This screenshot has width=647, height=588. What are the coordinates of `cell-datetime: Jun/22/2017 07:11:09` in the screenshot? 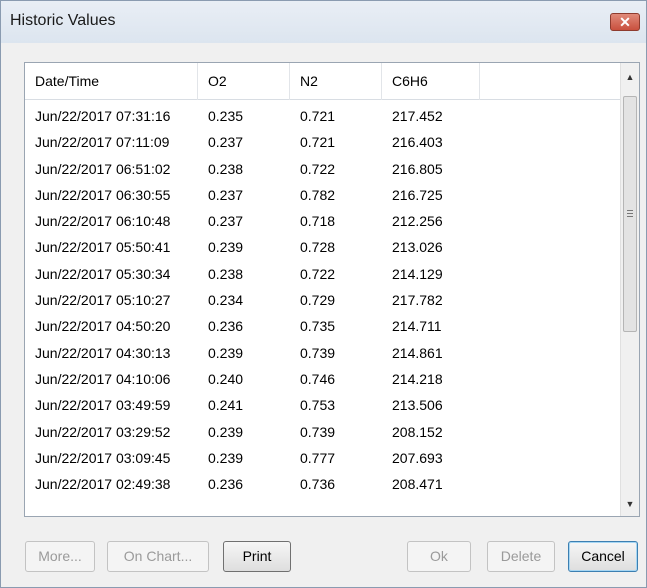 It's located at (102, 142).